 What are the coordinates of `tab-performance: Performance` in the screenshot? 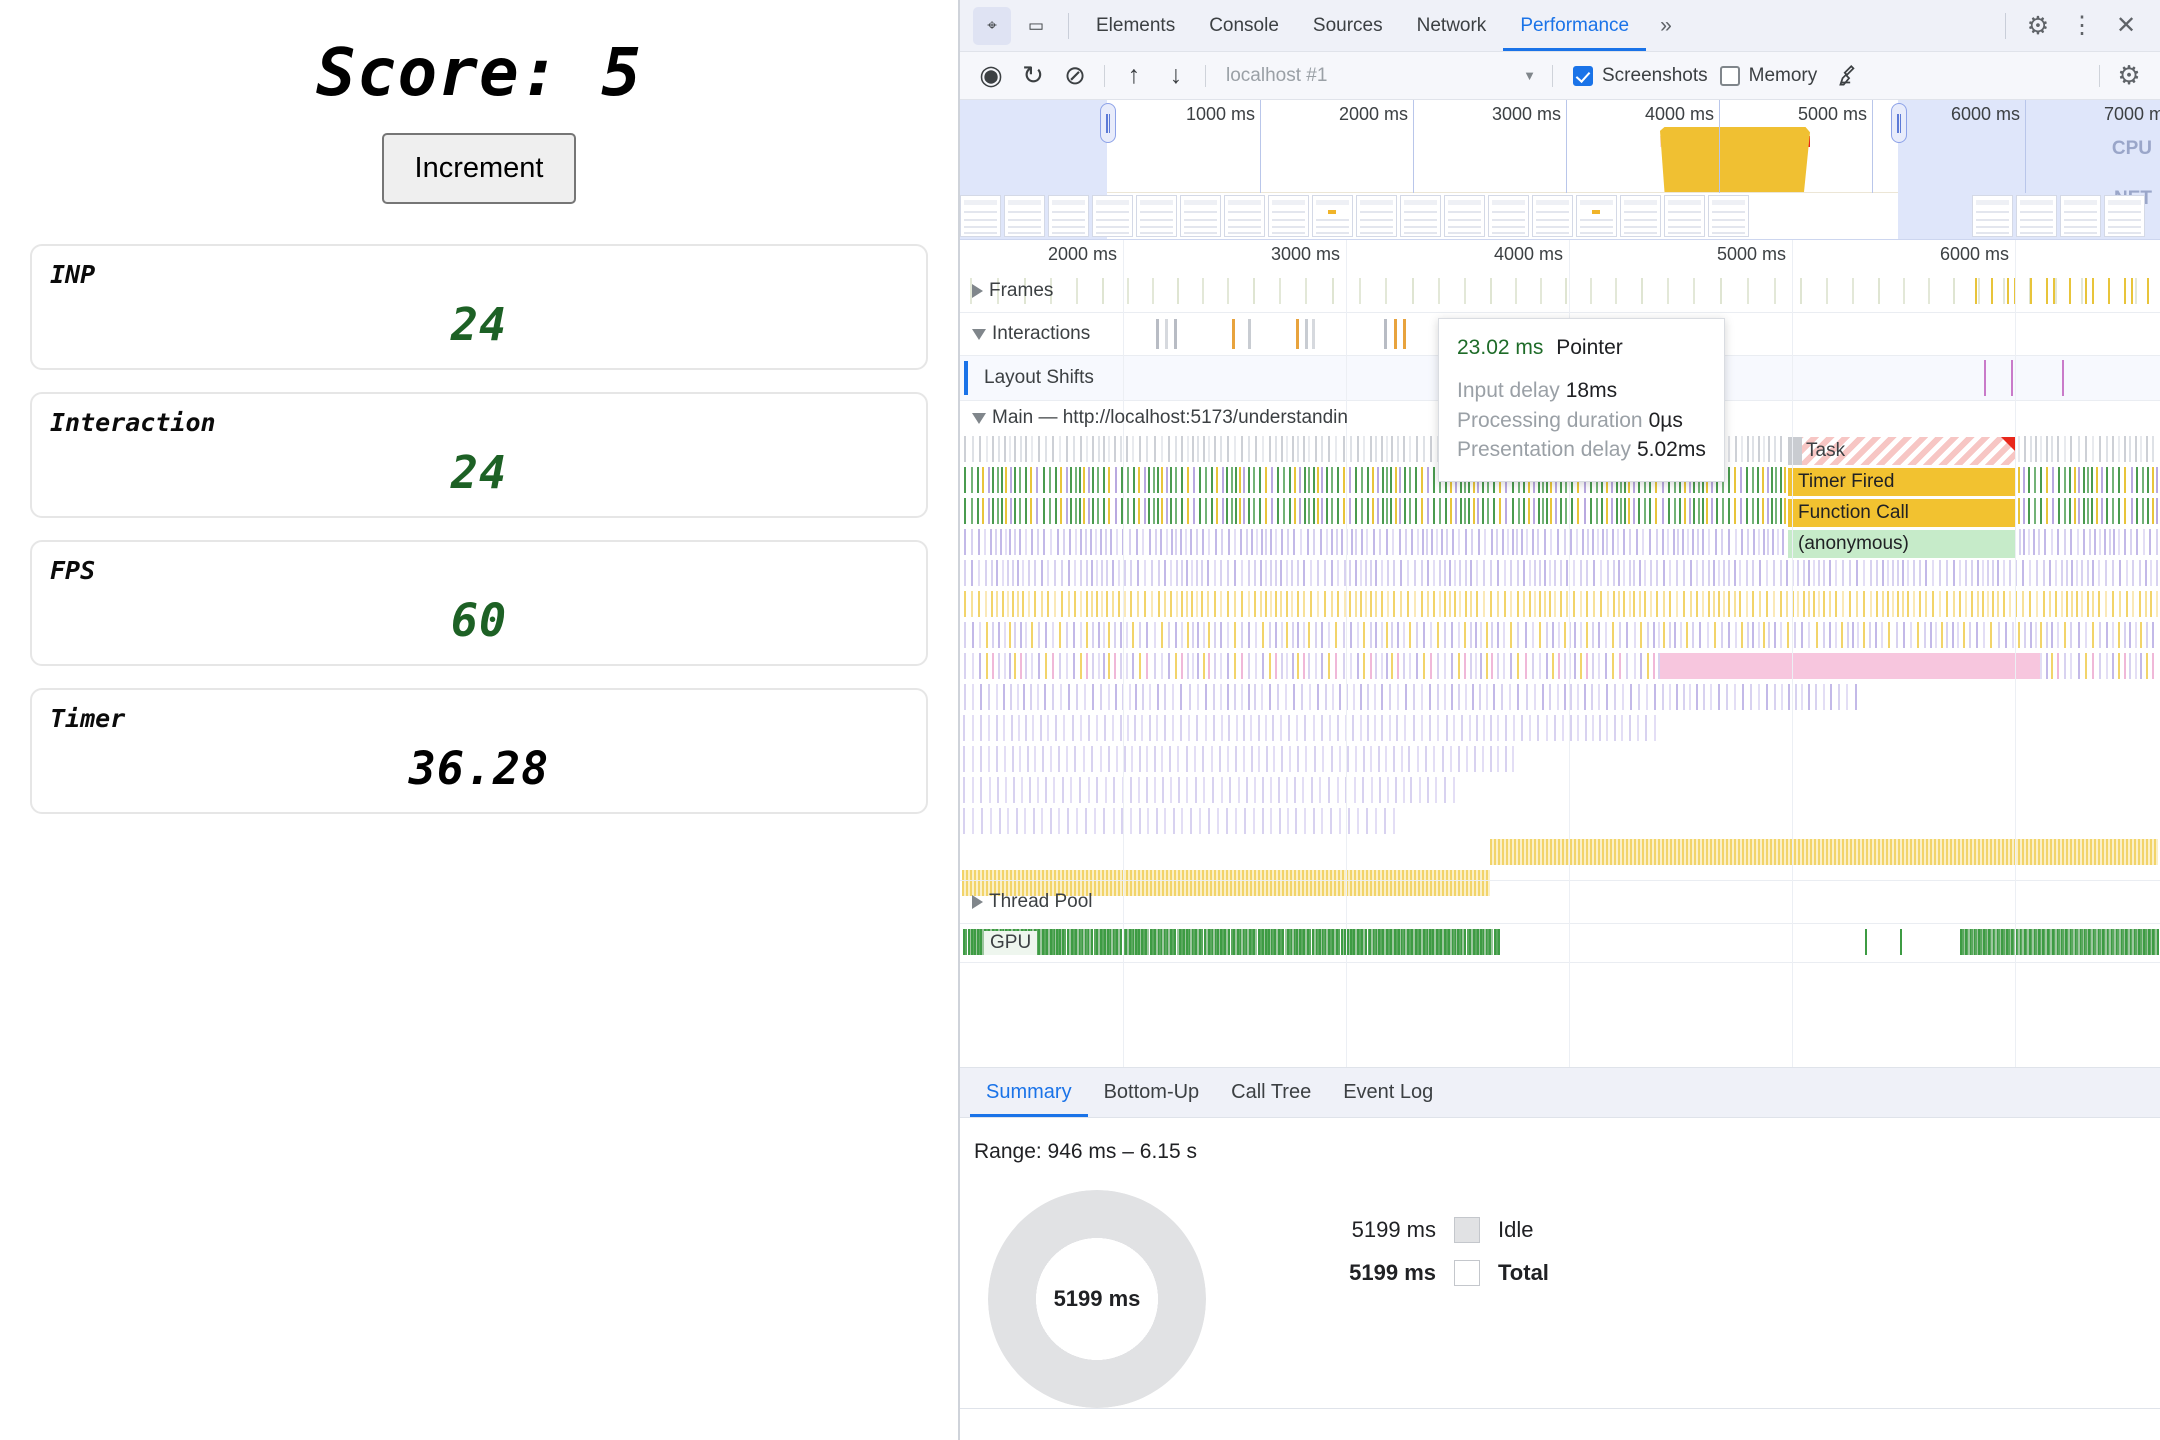 It's located at (1574, 25).